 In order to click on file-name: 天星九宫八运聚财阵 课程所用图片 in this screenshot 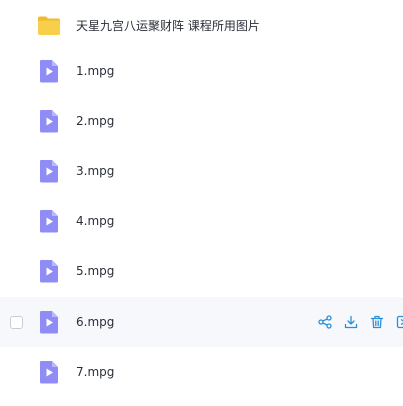, I will do `click(168, 25)`.